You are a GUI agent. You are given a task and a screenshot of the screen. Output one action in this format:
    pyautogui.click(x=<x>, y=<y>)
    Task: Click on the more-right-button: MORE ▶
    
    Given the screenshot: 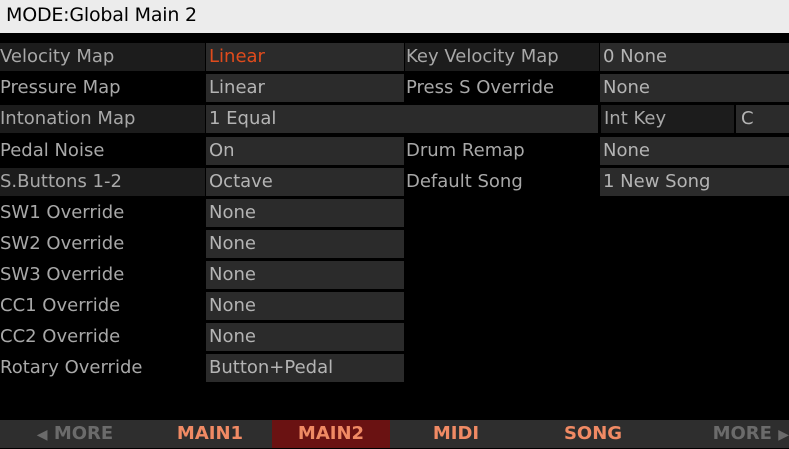 What is the action you would take?
    pyautogui.click(x=724, y=434)
    